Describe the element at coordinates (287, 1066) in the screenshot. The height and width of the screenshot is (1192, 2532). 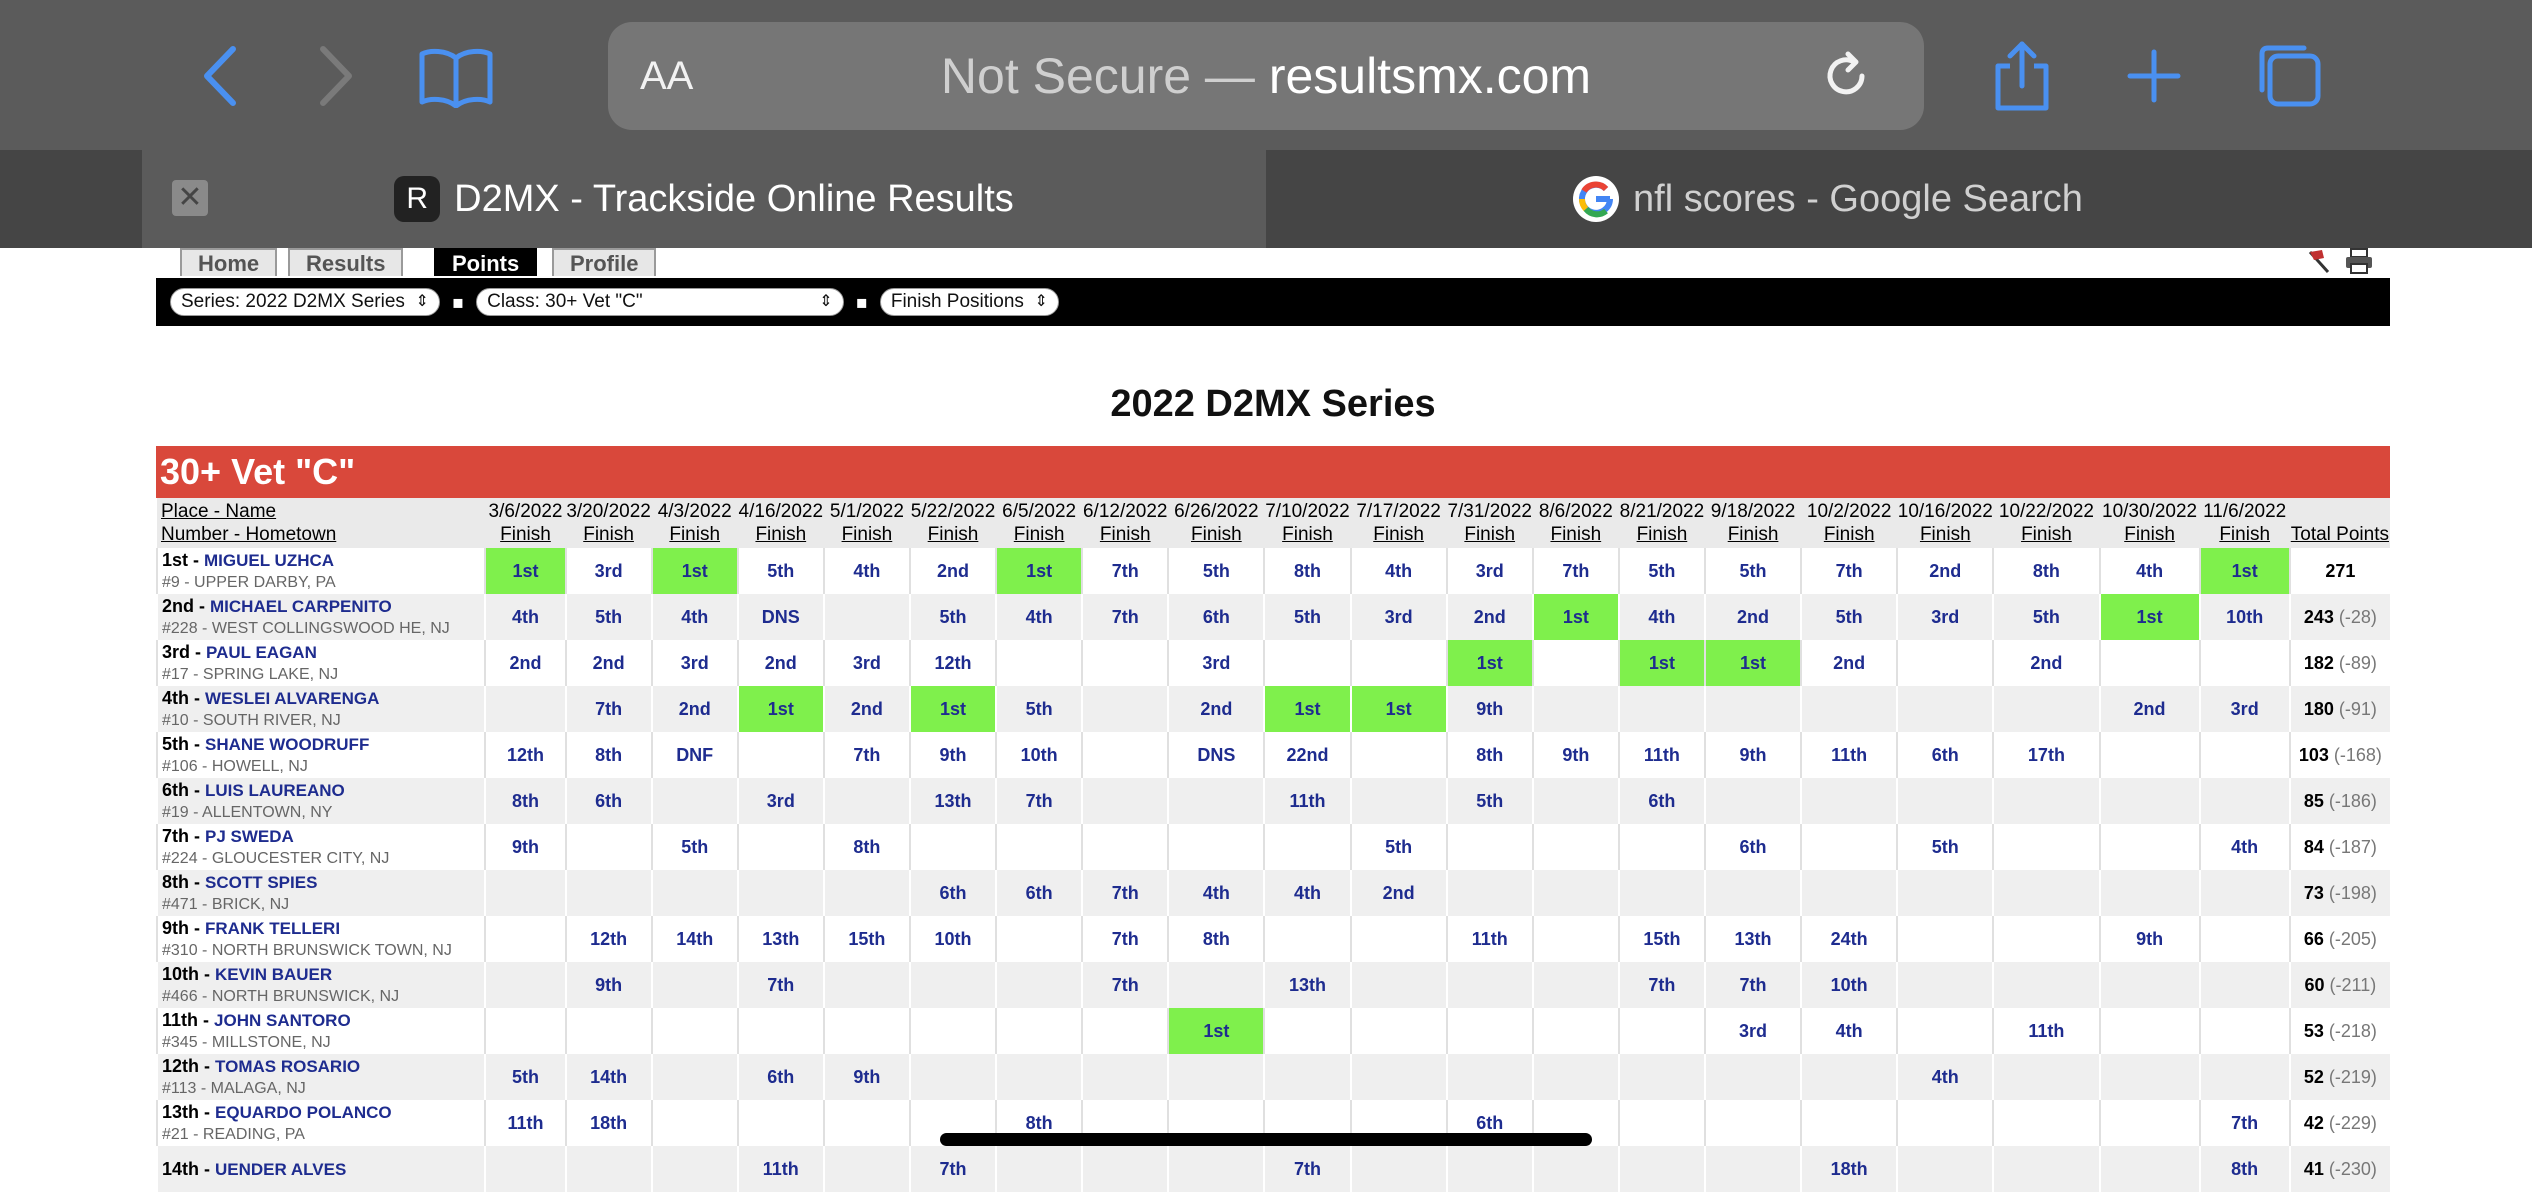
I see `rider-name-link: TOMAS ROSARIO` at that location.